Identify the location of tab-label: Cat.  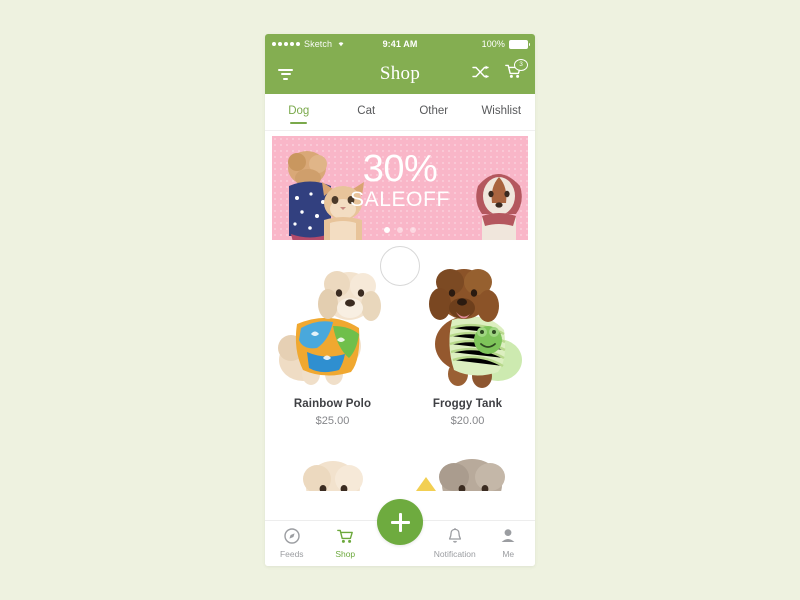
(366, 111).